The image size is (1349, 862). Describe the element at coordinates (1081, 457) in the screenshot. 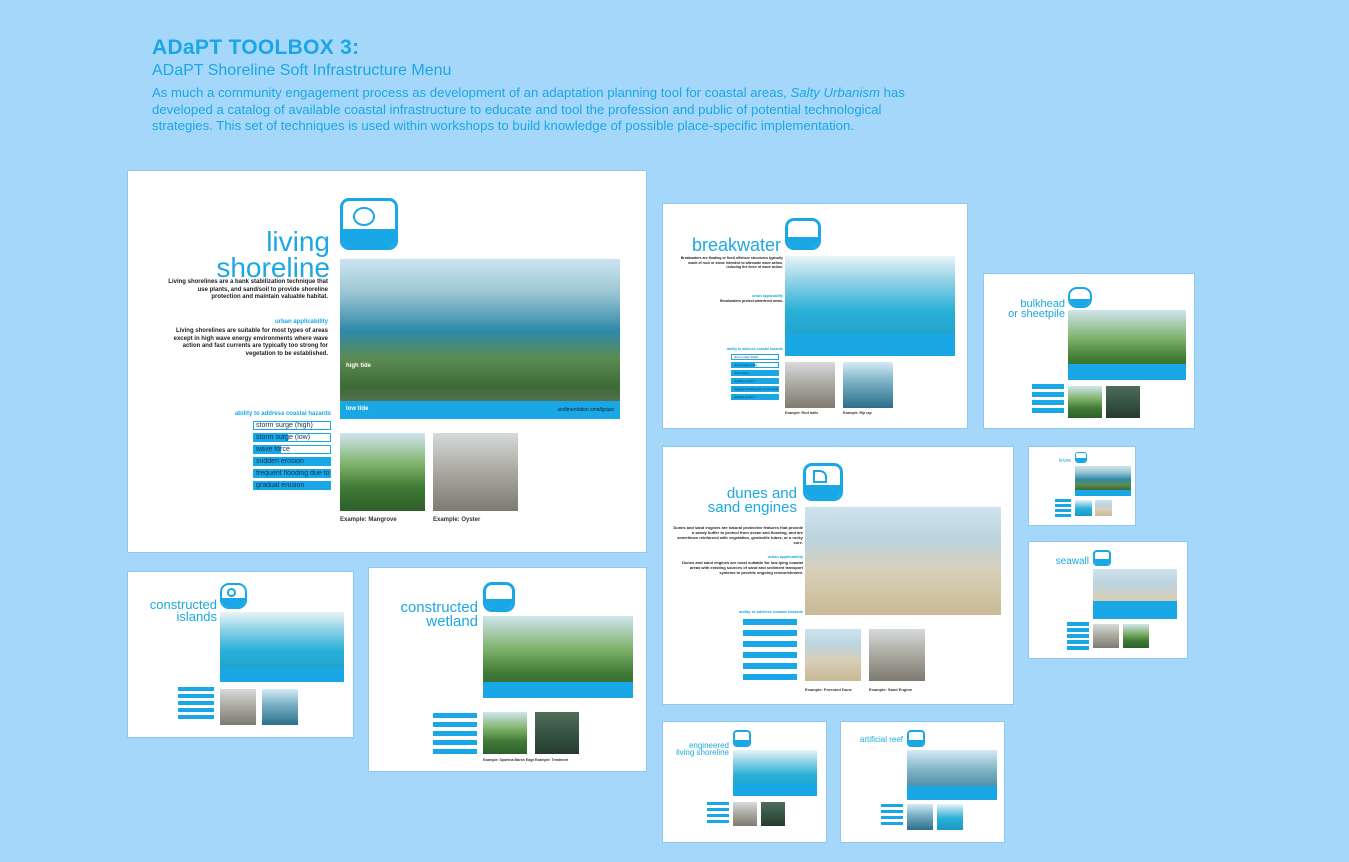

I see `levee-icon` at that location.